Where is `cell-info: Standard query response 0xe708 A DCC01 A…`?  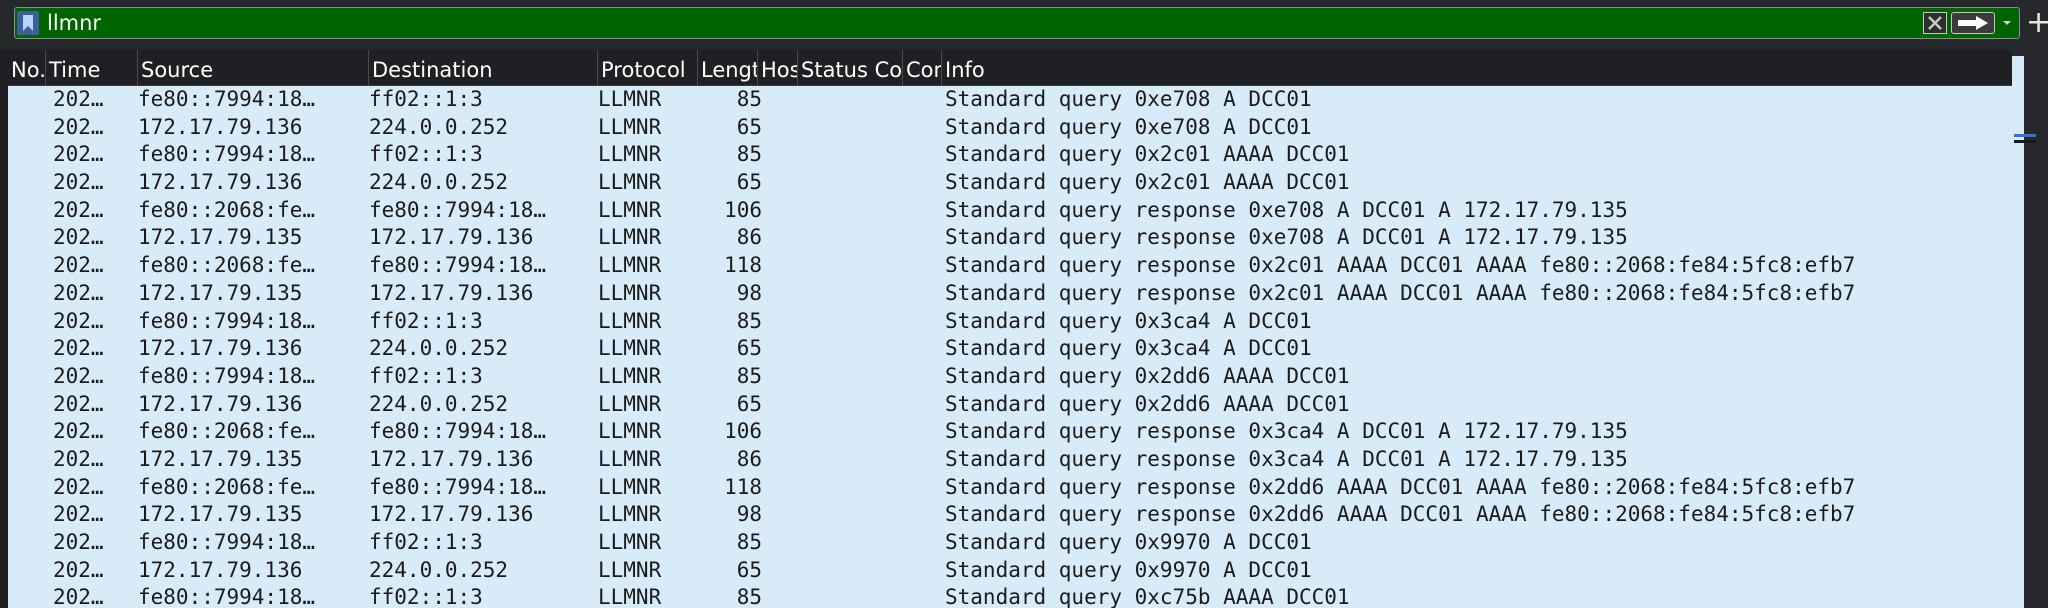
cell-info: Standard query response 0xe708 A DCC01 A… is located at coordinates (1286, 209).